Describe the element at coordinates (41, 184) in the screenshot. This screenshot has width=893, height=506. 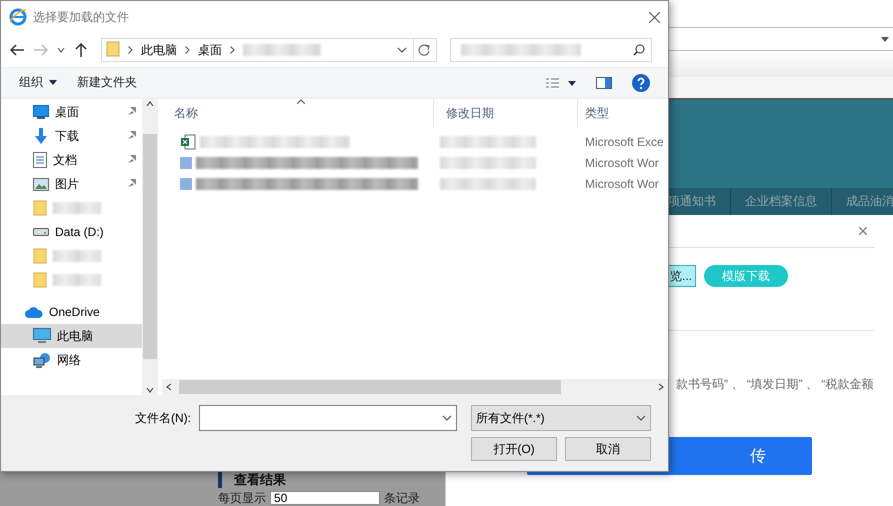
I see `picture-icon` at that location.